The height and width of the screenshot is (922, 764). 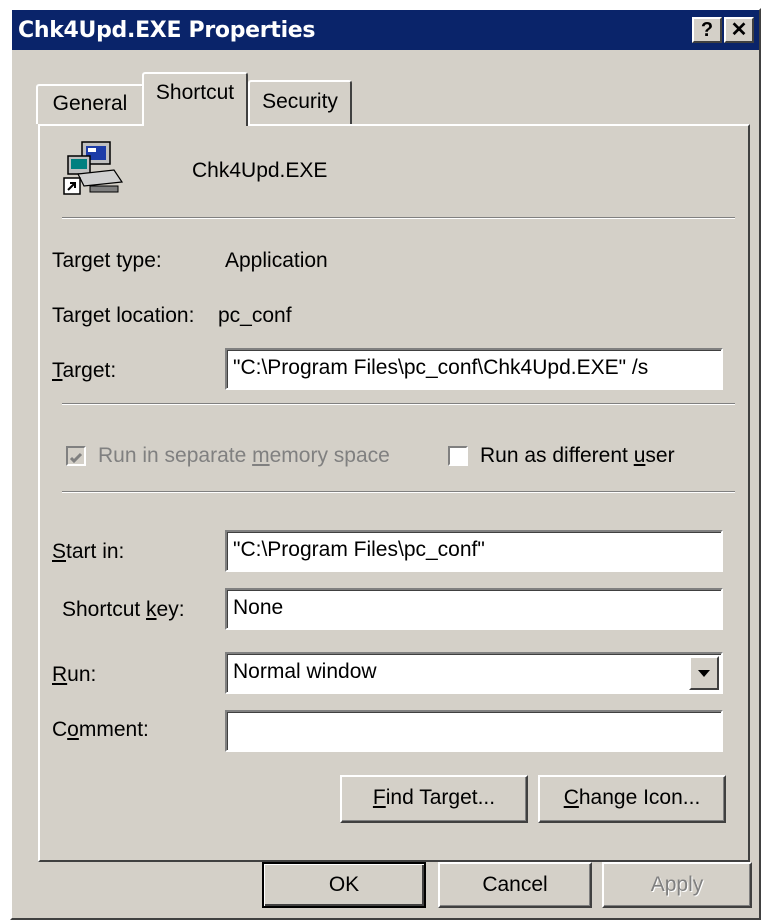 I want to click on shortcut-application-icon, so click(x=95, y=171).